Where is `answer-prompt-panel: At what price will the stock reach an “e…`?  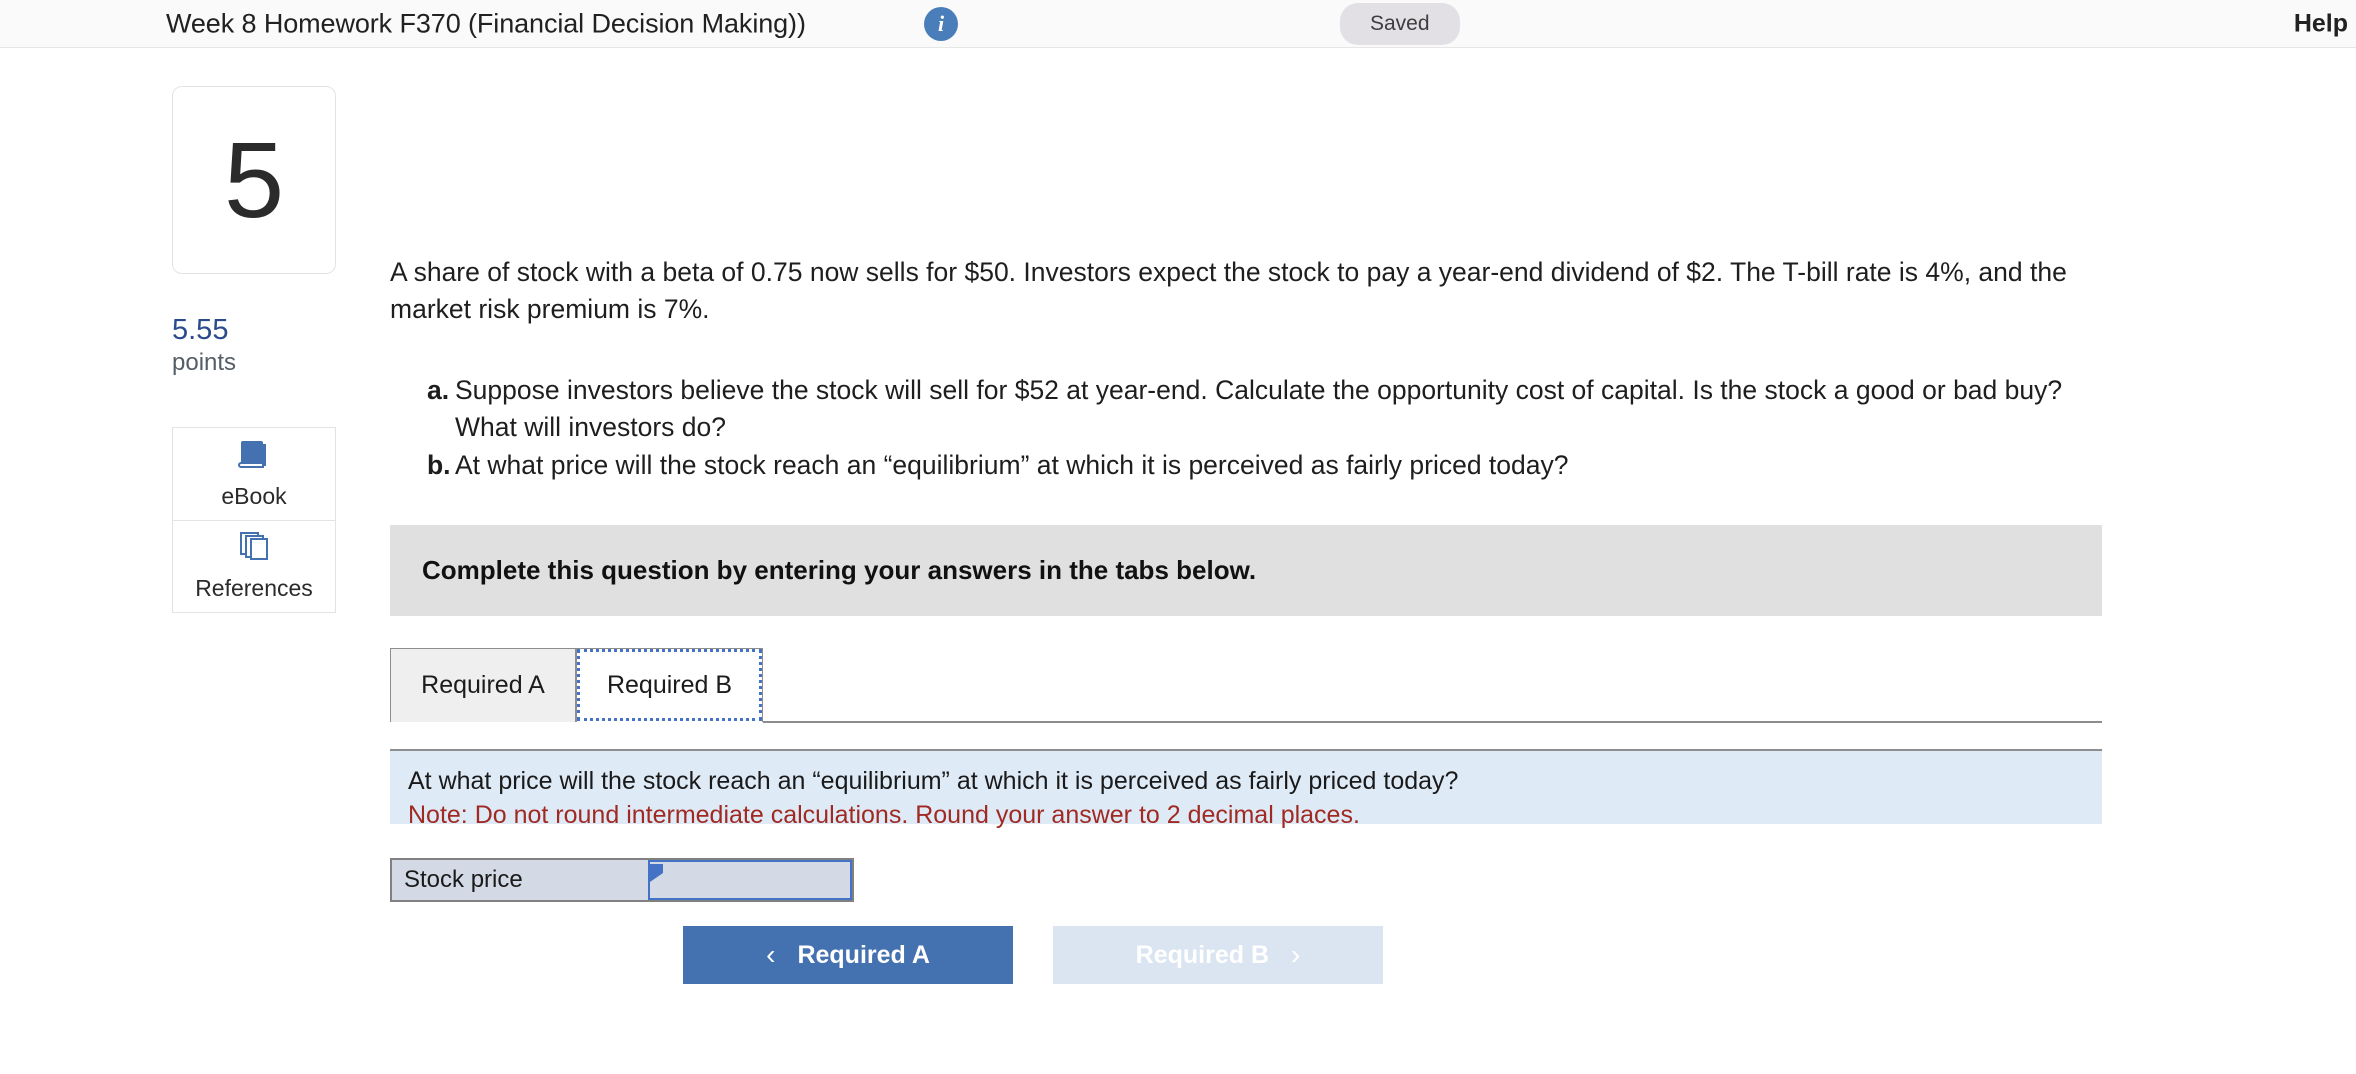 answer-prompt-panel: At what price will the stock reach an “e… is located at coordinates (1246, 789).